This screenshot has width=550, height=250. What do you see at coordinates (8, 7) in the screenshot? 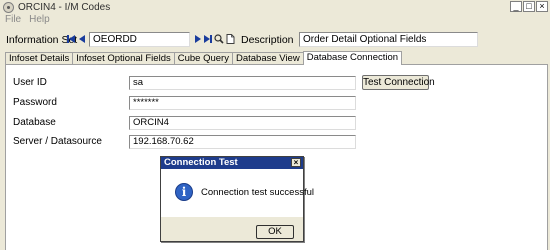
I see `app-icon` at bounding box center [8, 7].